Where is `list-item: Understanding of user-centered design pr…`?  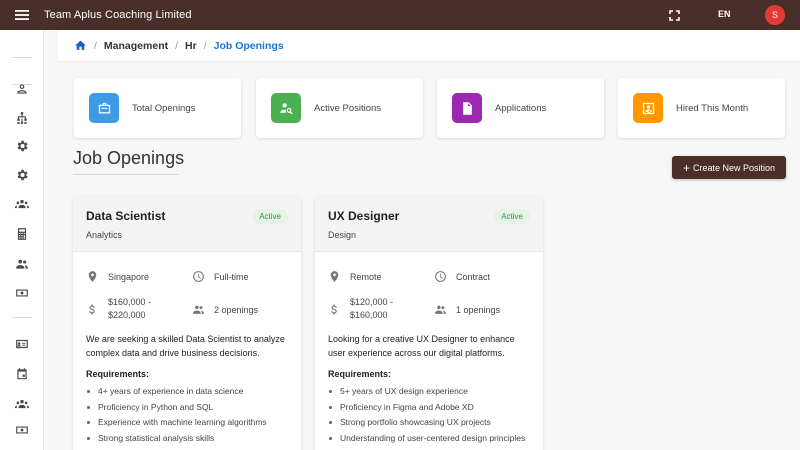
list-item: Understanding of user-centered design pr… is located at coordinates (426, 441).